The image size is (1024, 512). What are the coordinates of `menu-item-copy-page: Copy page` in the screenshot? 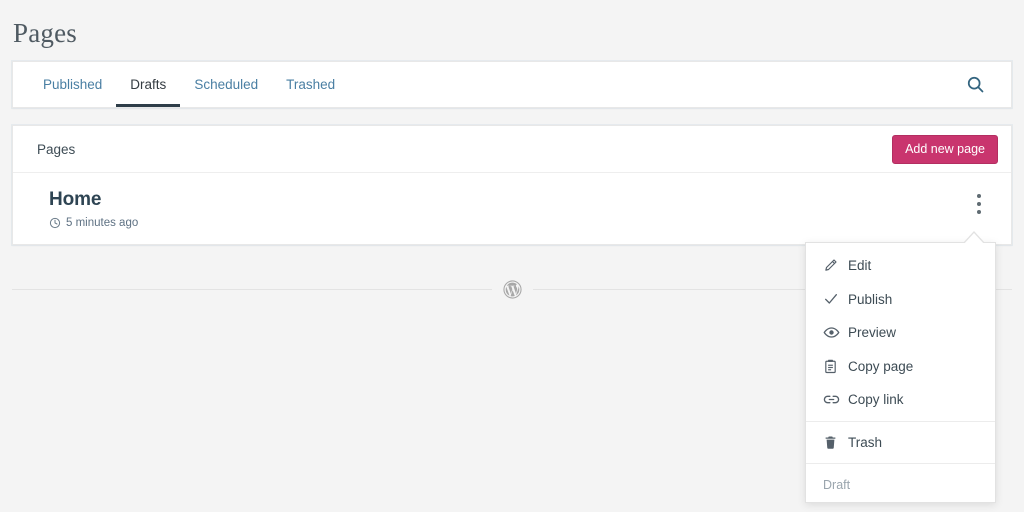 It's located at (900, 367).